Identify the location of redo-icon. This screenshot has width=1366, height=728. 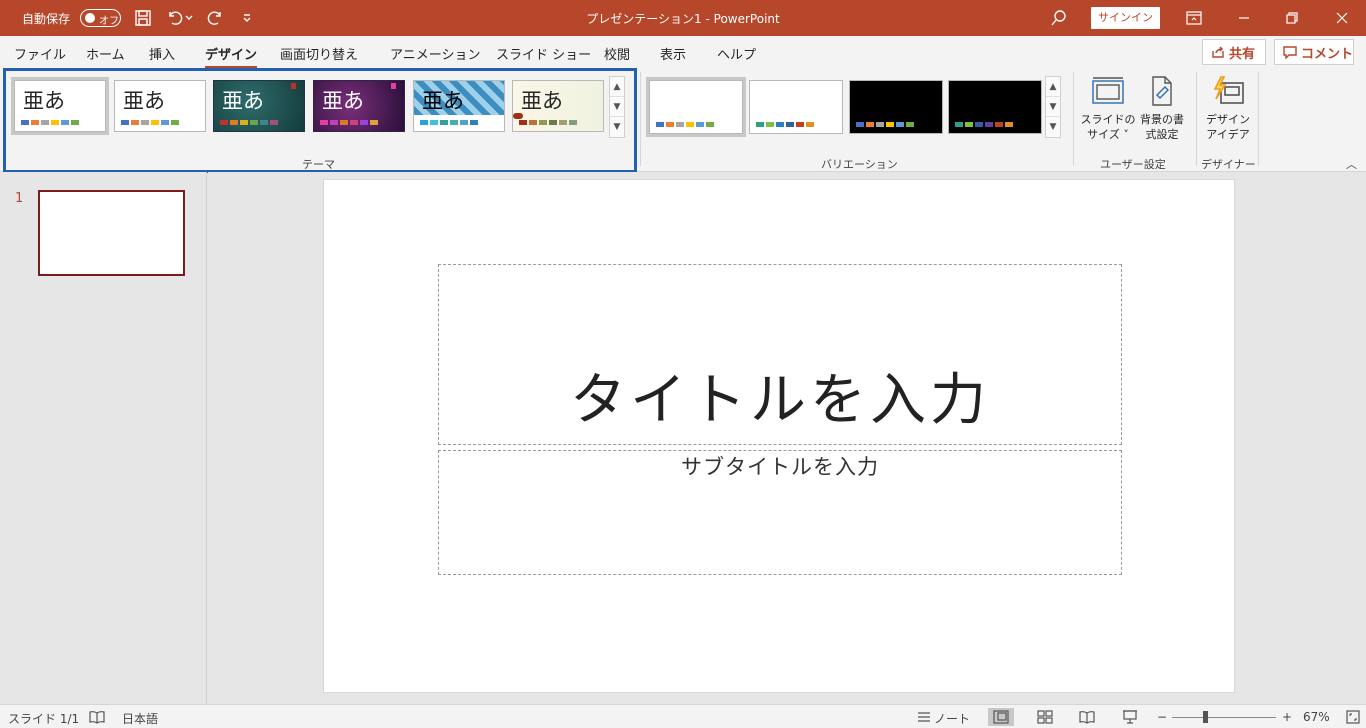
(215, 18).